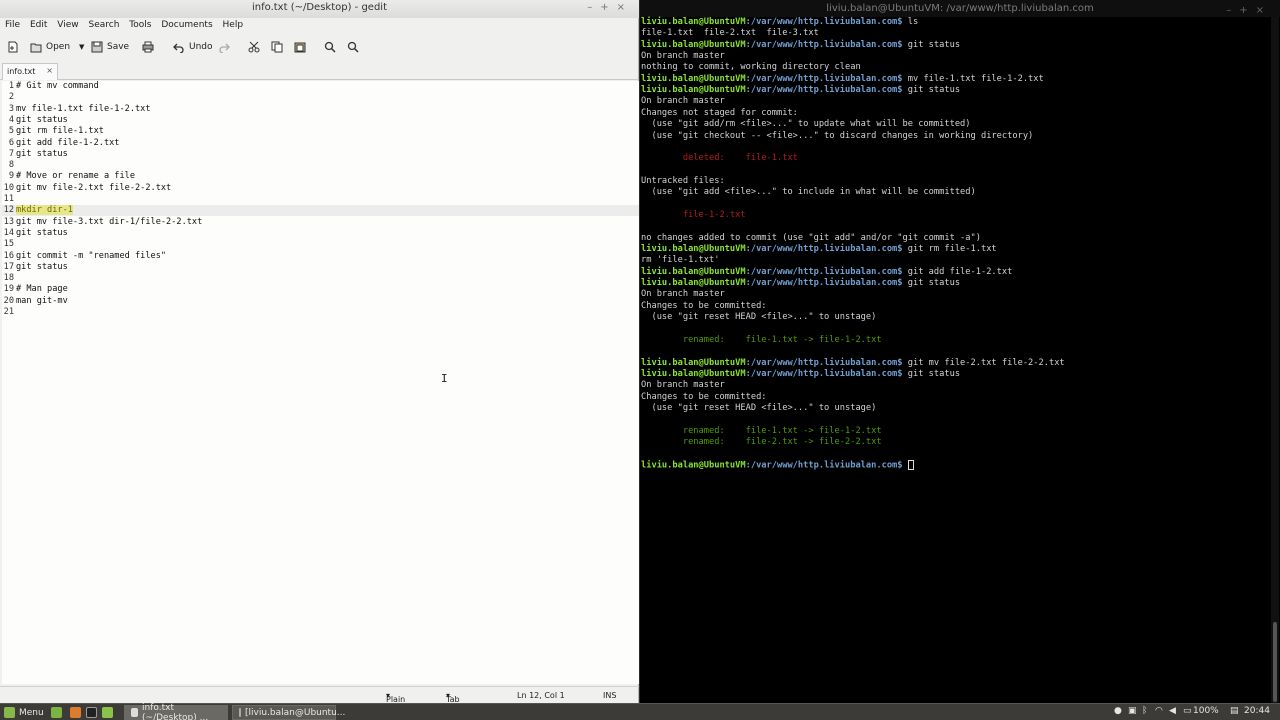  What do you see at coordinates (761, 430) in the screenshot?
I see `line-text: renamed: file-1.txt -> file-1-2.txt` at bounding box center [761, 430].